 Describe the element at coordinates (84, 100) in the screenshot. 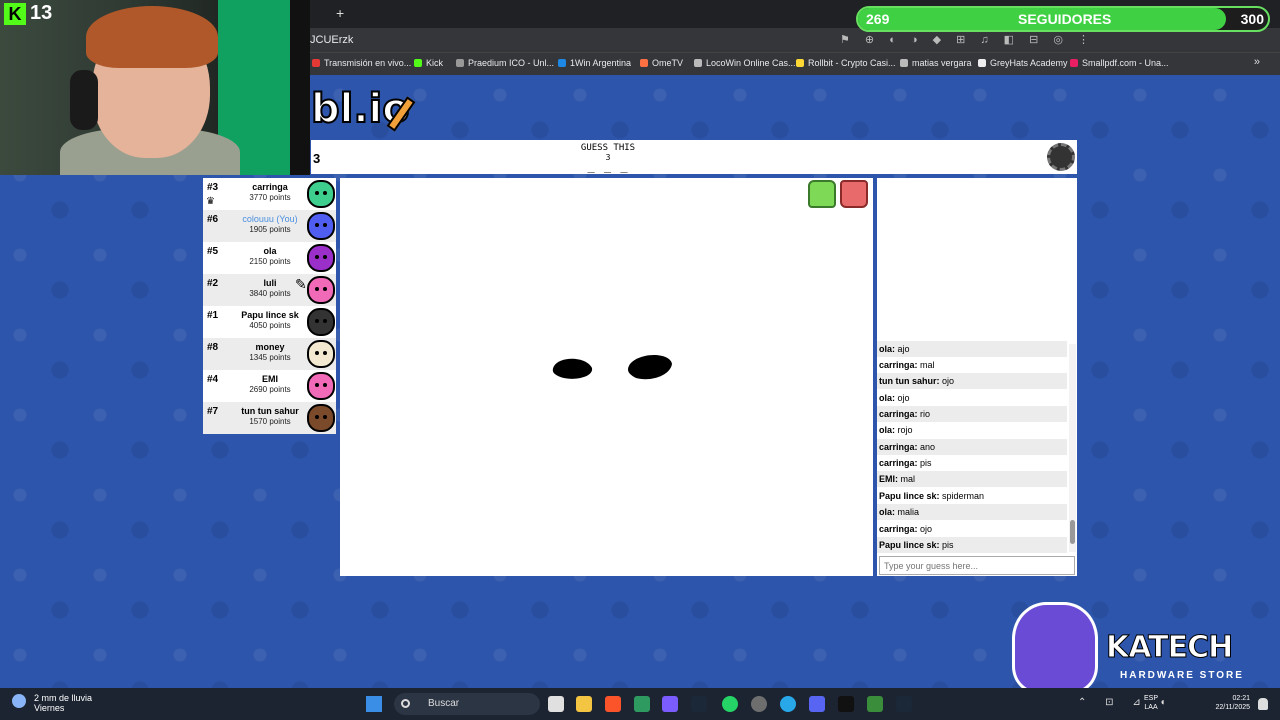

I see `headphones-icon` at that location.